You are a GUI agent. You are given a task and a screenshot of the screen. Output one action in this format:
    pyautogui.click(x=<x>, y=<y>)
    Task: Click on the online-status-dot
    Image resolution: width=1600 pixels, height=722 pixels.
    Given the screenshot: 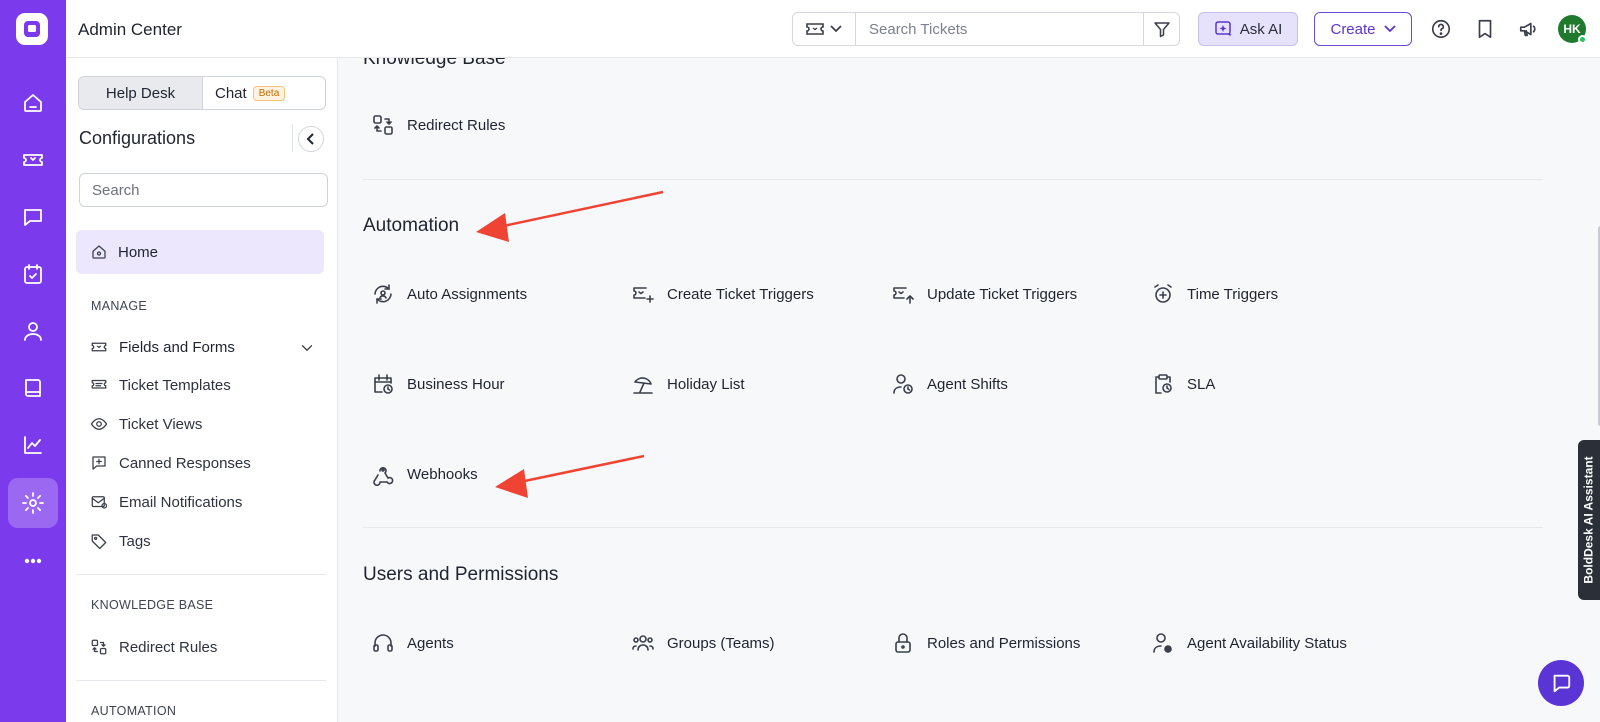 What is the action you would take?
    pyautogui.click(x=1582, y=39)
    